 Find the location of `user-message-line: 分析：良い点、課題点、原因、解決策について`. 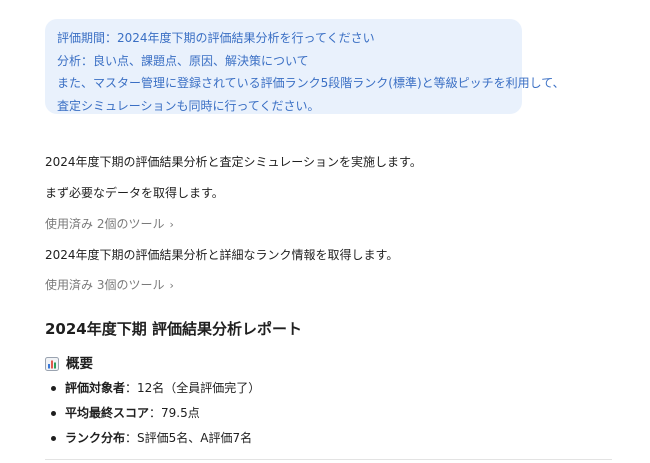

user-message-line: 分析：良い点、課題点、原因、解決策について is located at coordinates (183, 60).